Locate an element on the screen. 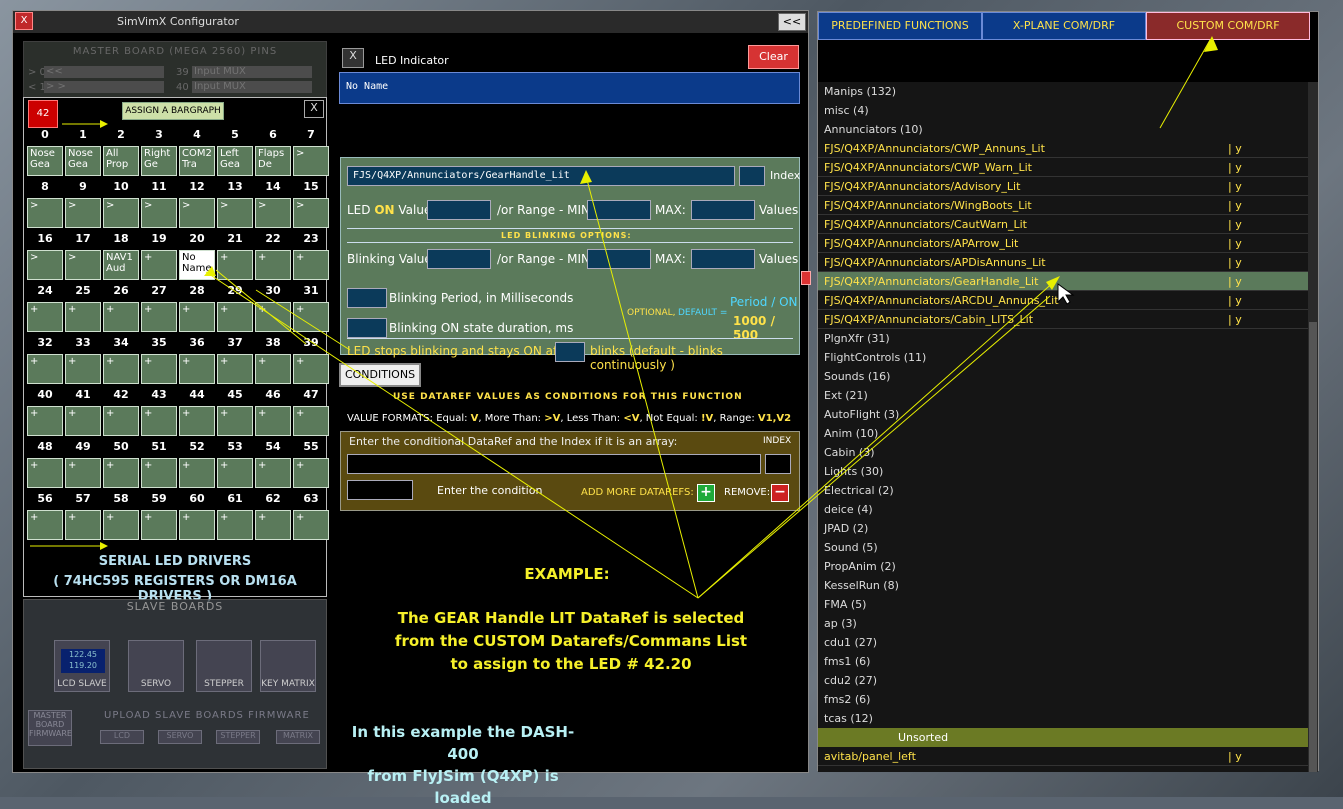  scroll-thumb is located at coordinates (1313, 547).